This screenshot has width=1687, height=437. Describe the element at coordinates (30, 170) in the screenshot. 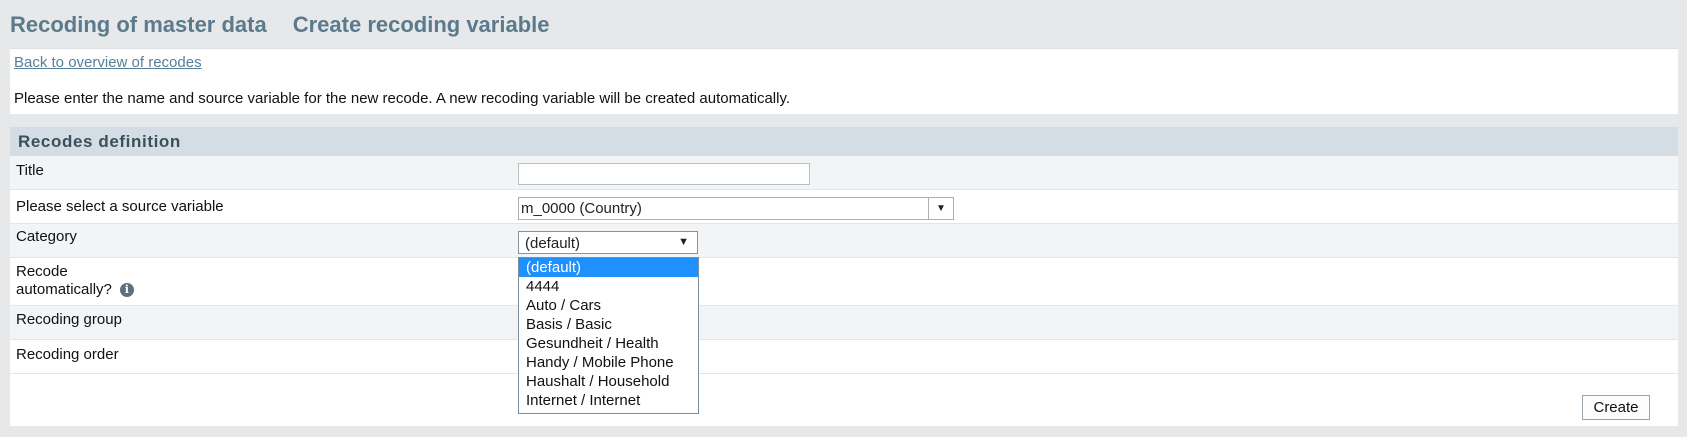

I see `title-label: Title` at that location.